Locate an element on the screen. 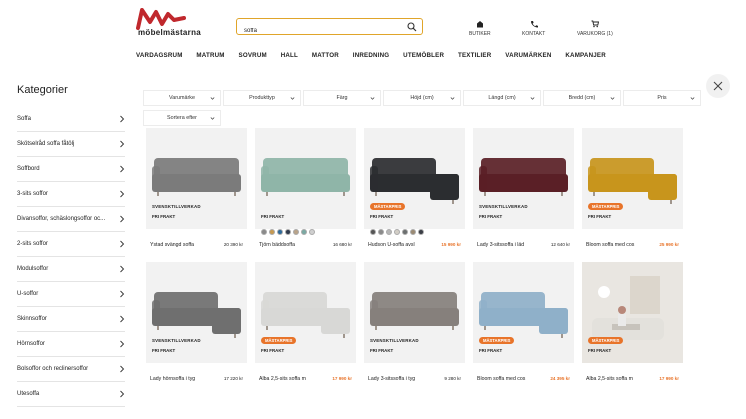 This screenshot has height=419, width=746. product-price: 17 990 kr is located at coordinates (669, 378).